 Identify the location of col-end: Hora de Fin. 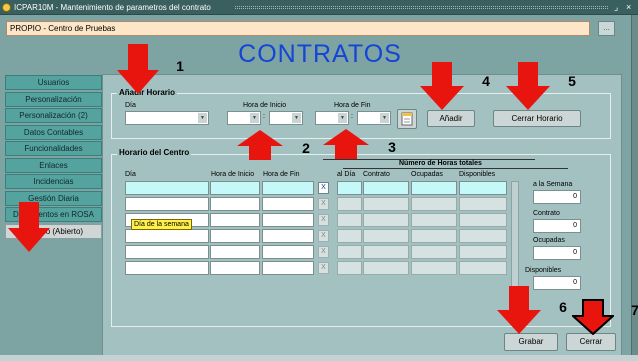
(281, 174).